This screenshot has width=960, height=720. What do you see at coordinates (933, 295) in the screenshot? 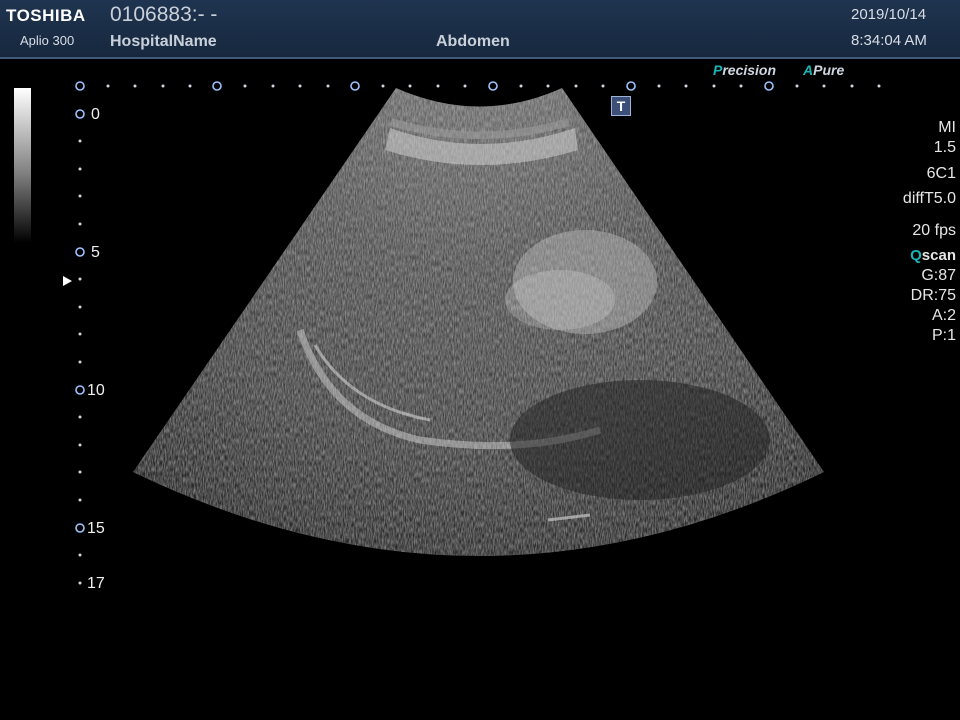
I see `dynamic-range-value: DR:75` at bounding box center [933, 295].